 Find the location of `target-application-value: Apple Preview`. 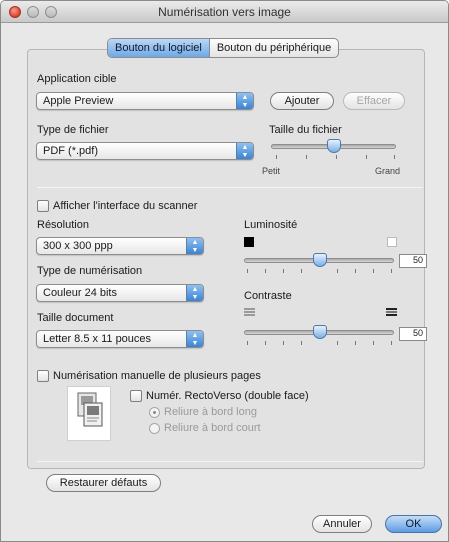

target-application-value: Apple Preview is located at coordinates (78, 101).